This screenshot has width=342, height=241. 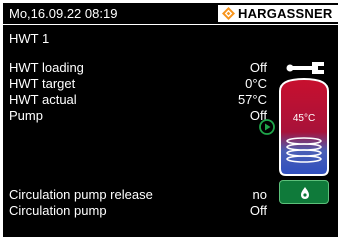 What do you see at coordinates (228, 13) in the screenshot?
I see `hargassner-logo-icon` at bounding box center [228, 13].